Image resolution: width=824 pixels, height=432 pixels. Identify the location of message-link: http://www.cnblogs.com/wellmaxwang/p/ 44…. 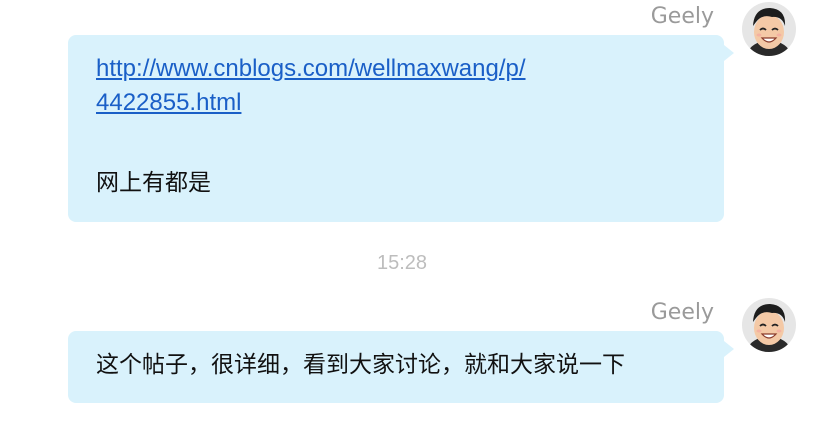
(396, 86).